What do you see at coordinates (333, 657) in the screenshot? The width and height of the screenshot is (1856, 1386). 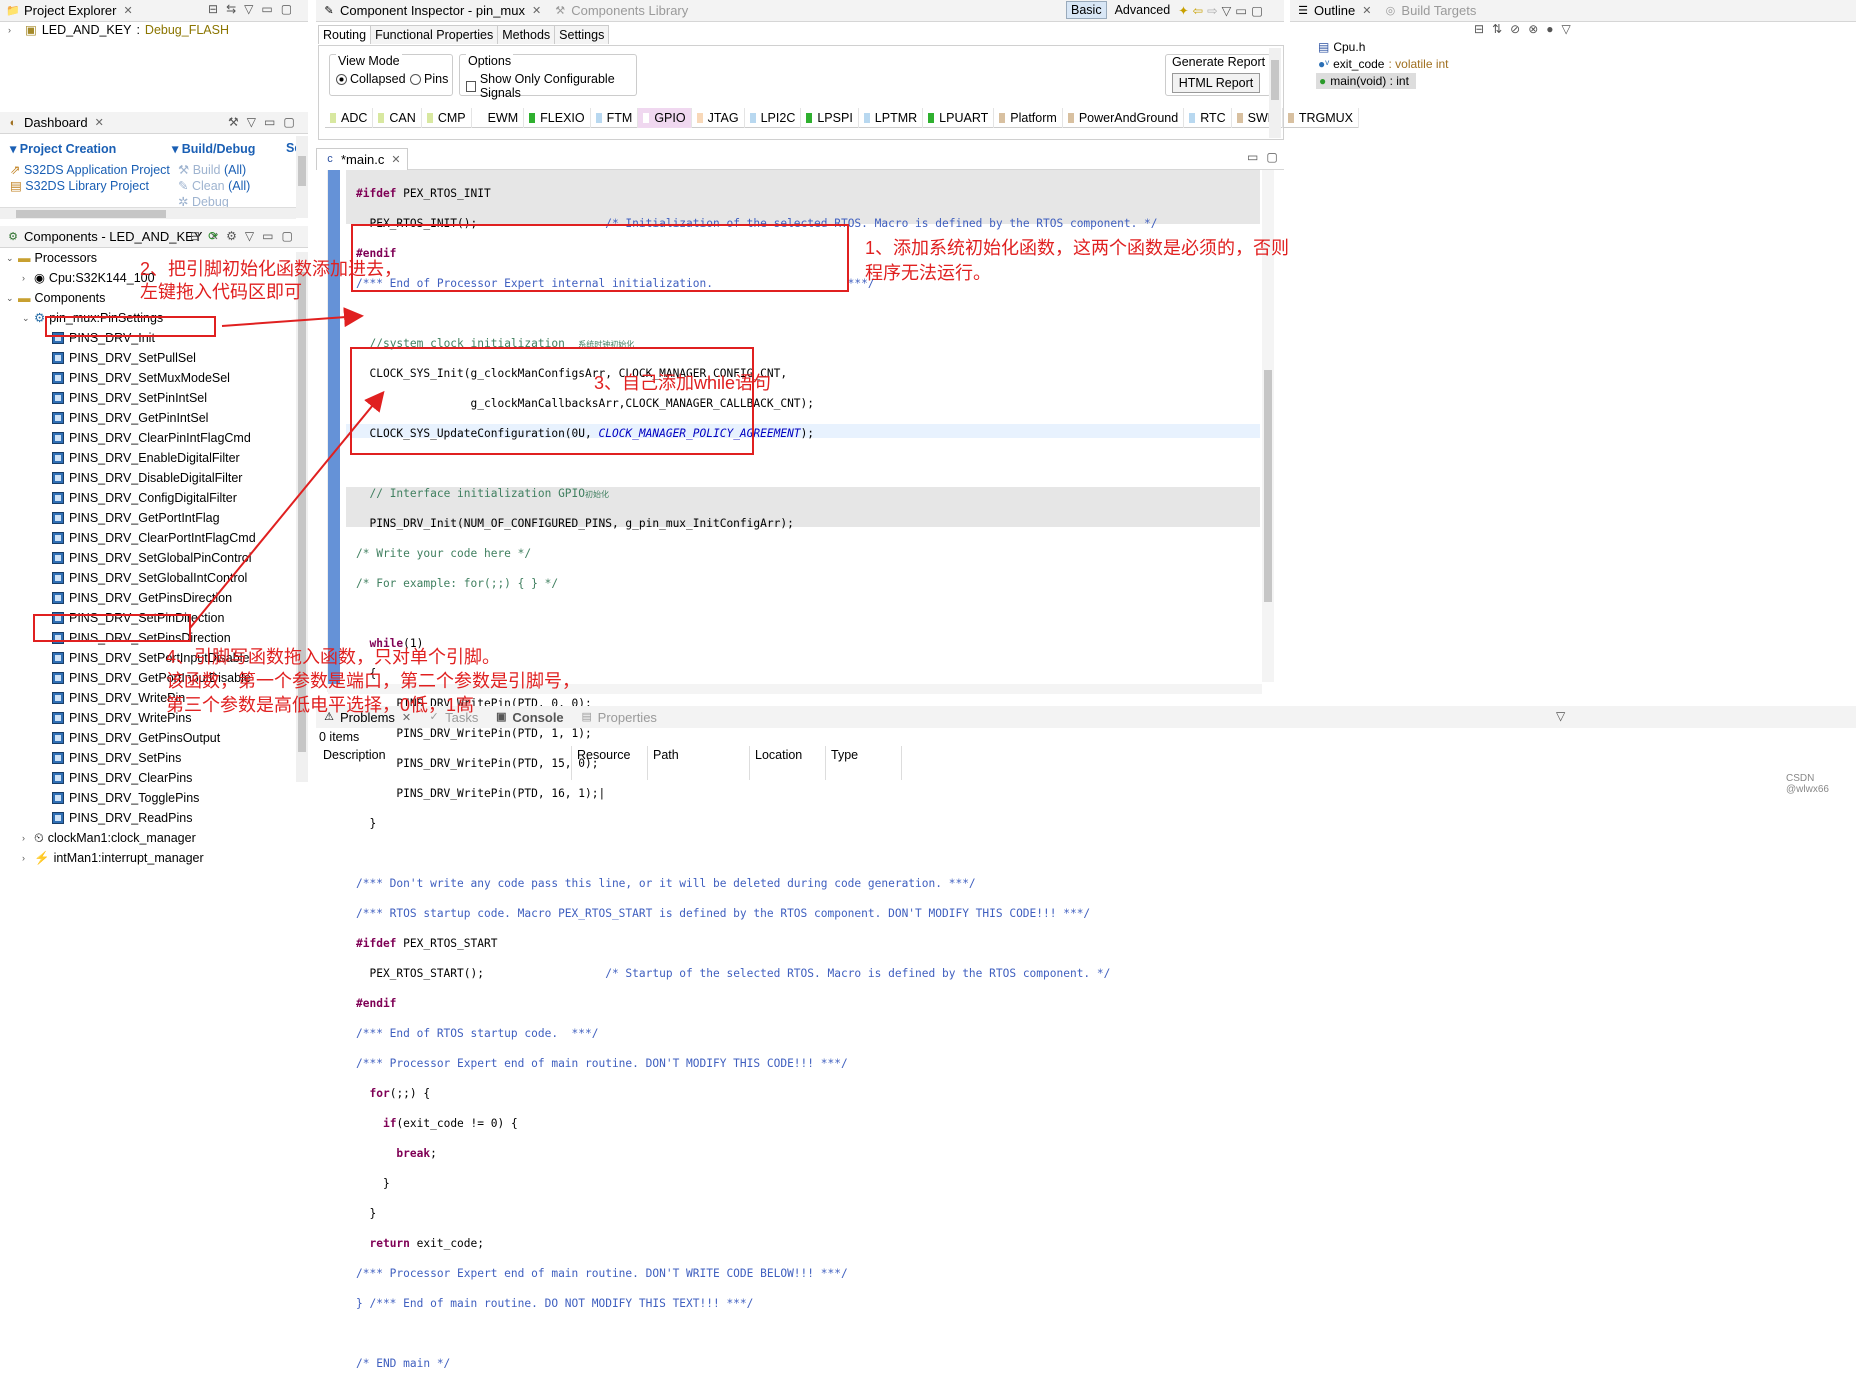 I see `annotation-4-line1: 4、引脚写函数拖入函数，只对单个引脚。` at bounding box center [333, 657].